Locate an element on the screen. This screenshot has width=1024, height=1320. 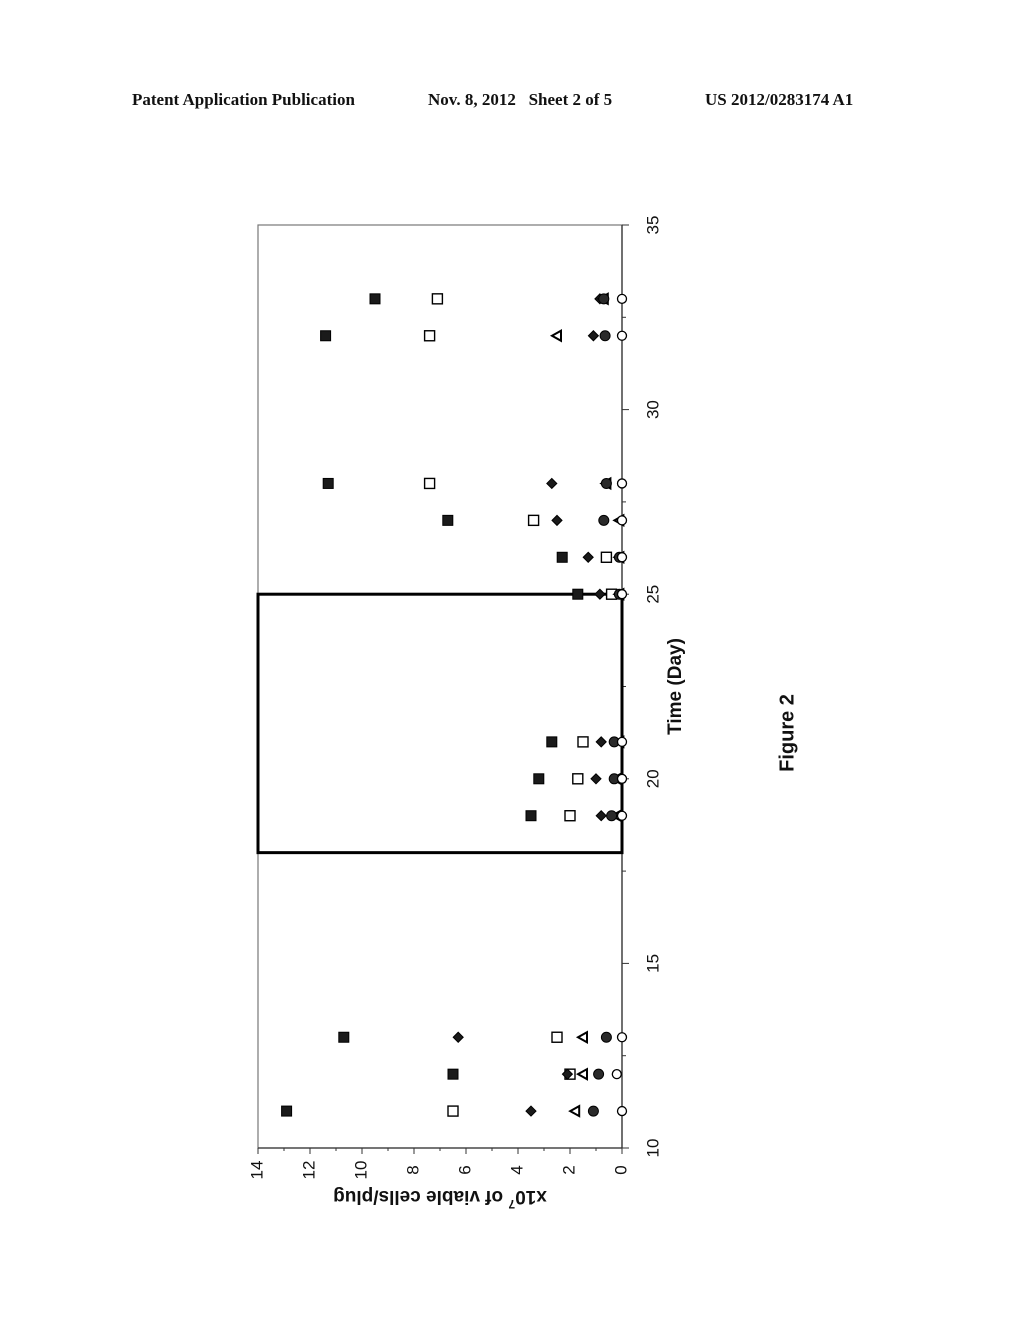
y-axis-title-prefix: x10 is located at coordinates (531, 1196).